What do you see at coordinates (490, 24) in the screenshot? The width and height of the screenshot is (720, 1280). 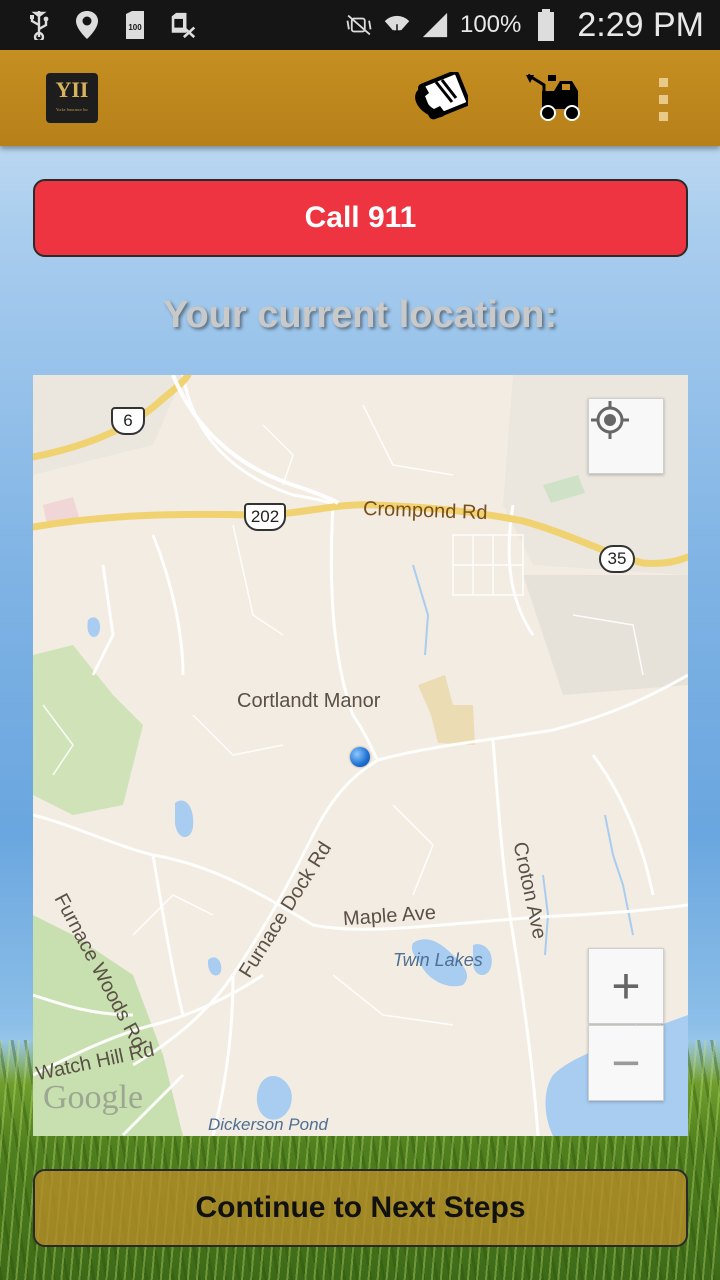 I see `battery-percent: 100%` at bounding box center [490, 24].